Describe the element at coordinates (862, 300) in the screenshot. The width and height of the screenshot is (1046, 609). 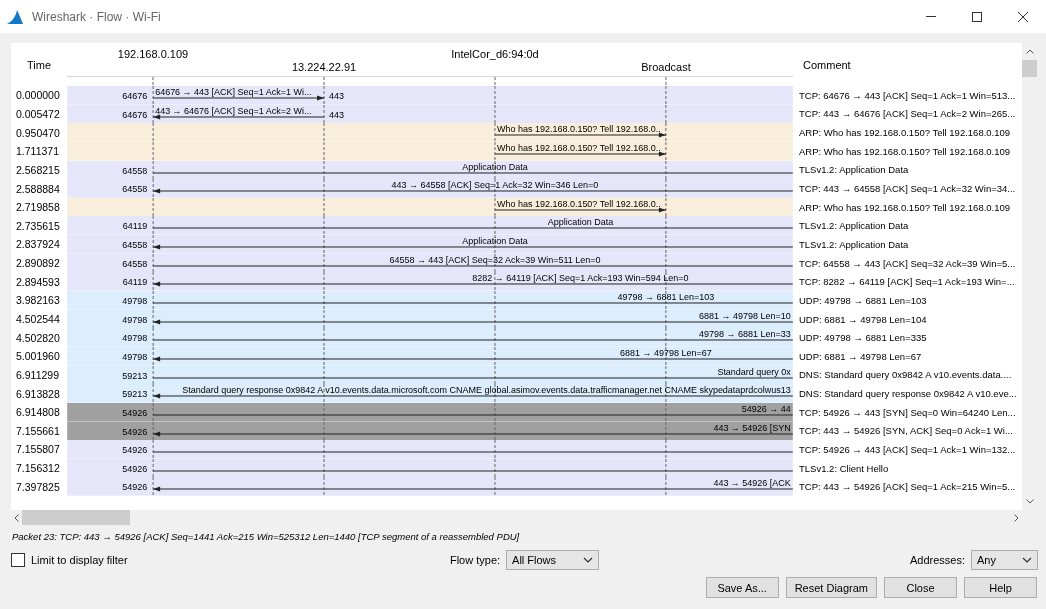
I see `comment-cell-text: UDP: 49798 → 6881 Len=103` at that location.